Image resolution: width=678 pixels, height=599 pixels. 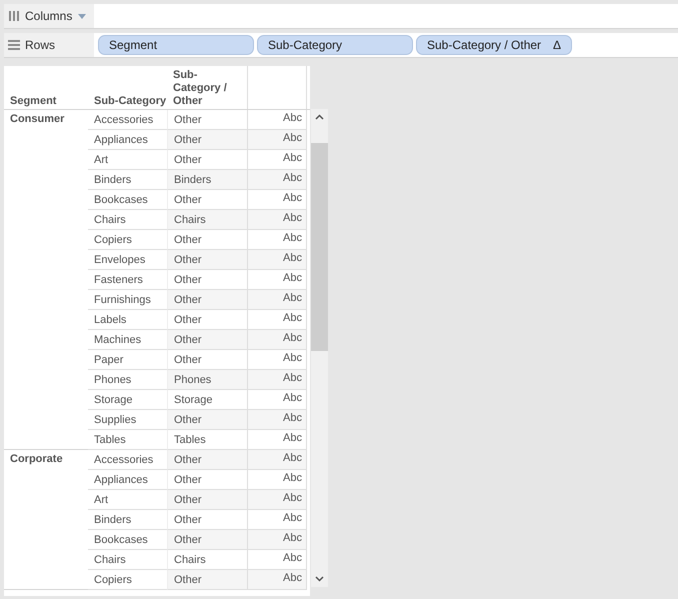 What do you see at coordinates (127, 160) in the screenshot?
I see `sub-category-cell: Art` at bounding box center [127, 160].